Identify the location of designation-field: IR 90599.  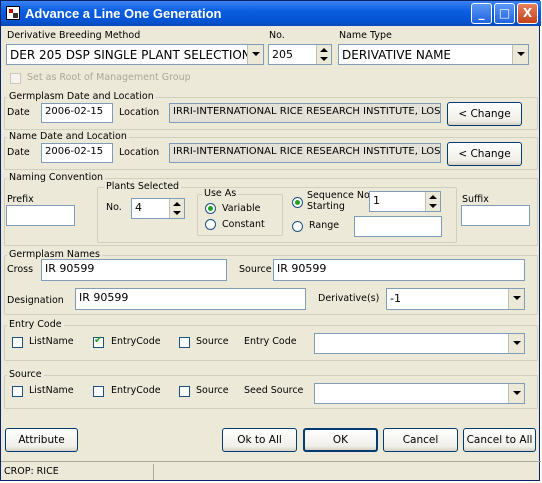
(190, 299).